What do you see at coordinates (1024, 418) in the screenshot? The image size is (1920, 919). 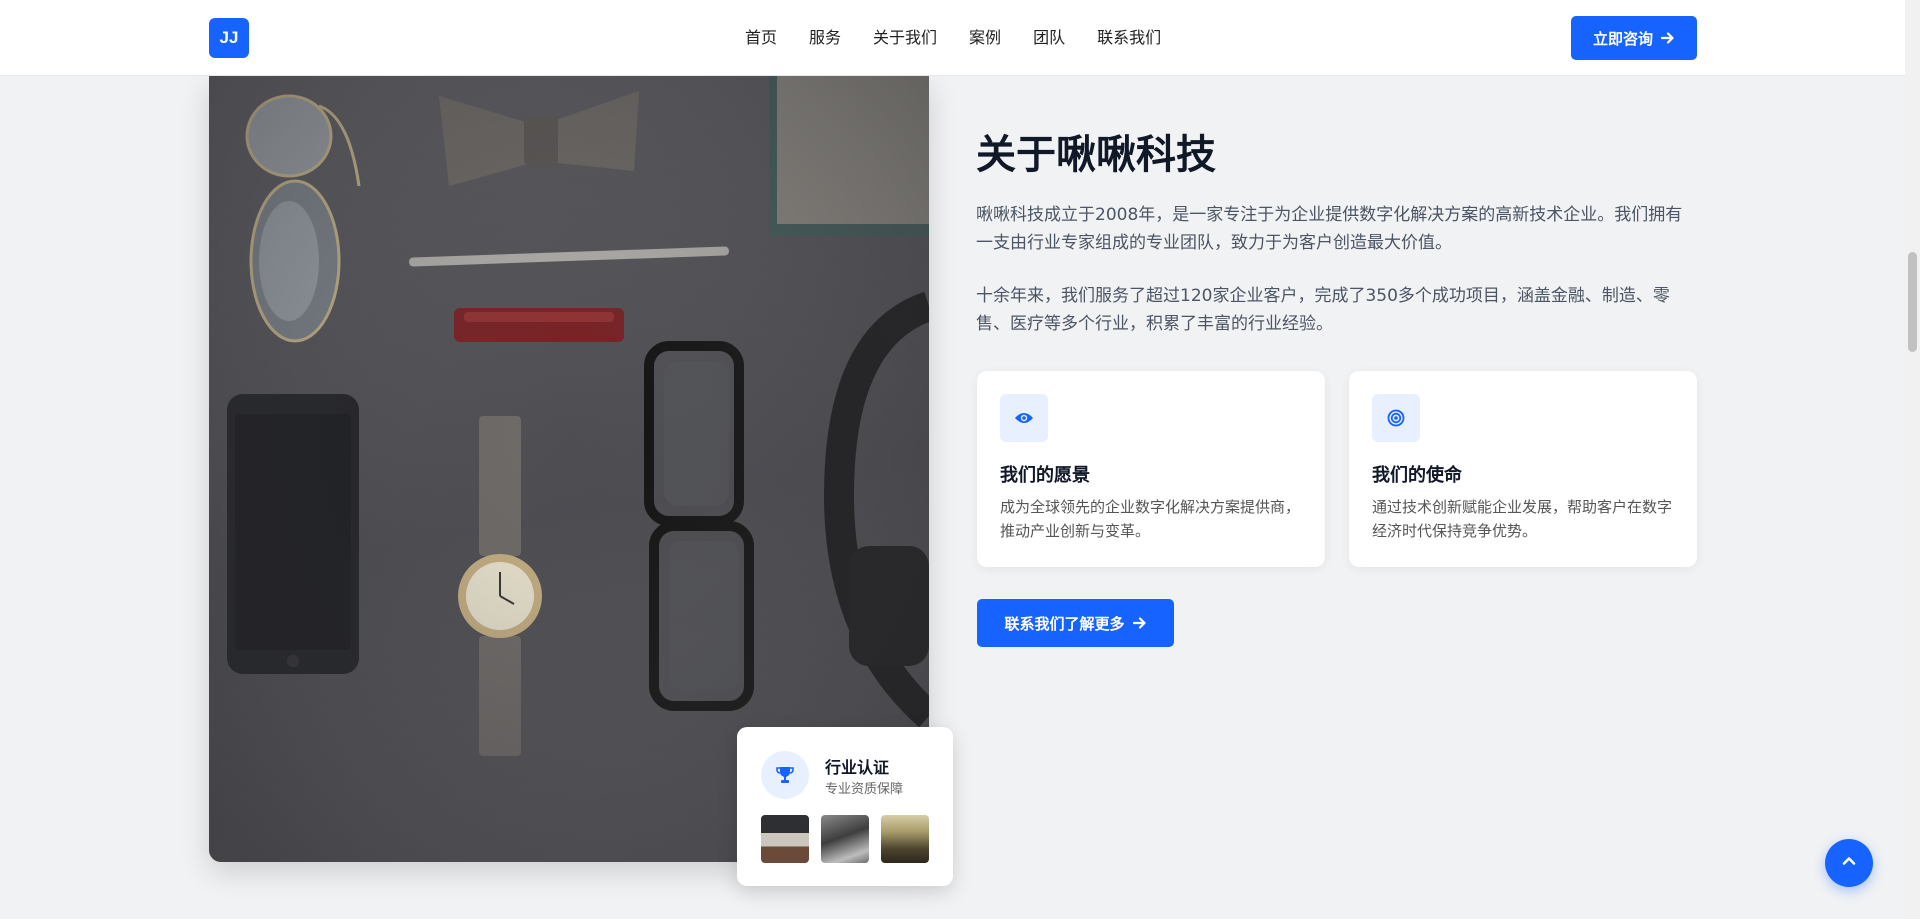 I see `eye-icon` at bounding box center [1024, 418].